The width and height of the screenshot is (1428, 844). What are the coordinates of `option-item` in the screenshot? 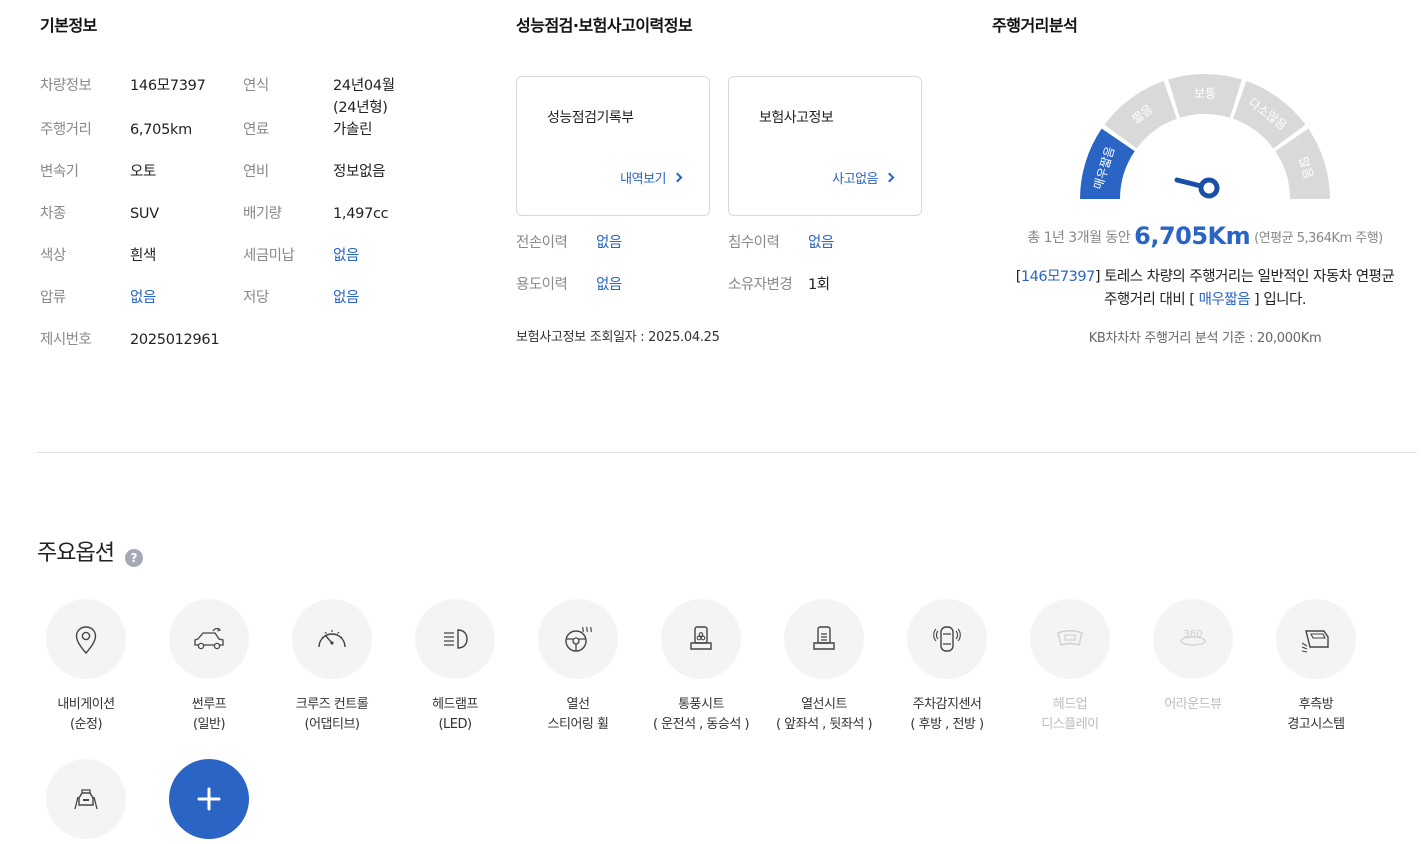 It's located at (86, 799).